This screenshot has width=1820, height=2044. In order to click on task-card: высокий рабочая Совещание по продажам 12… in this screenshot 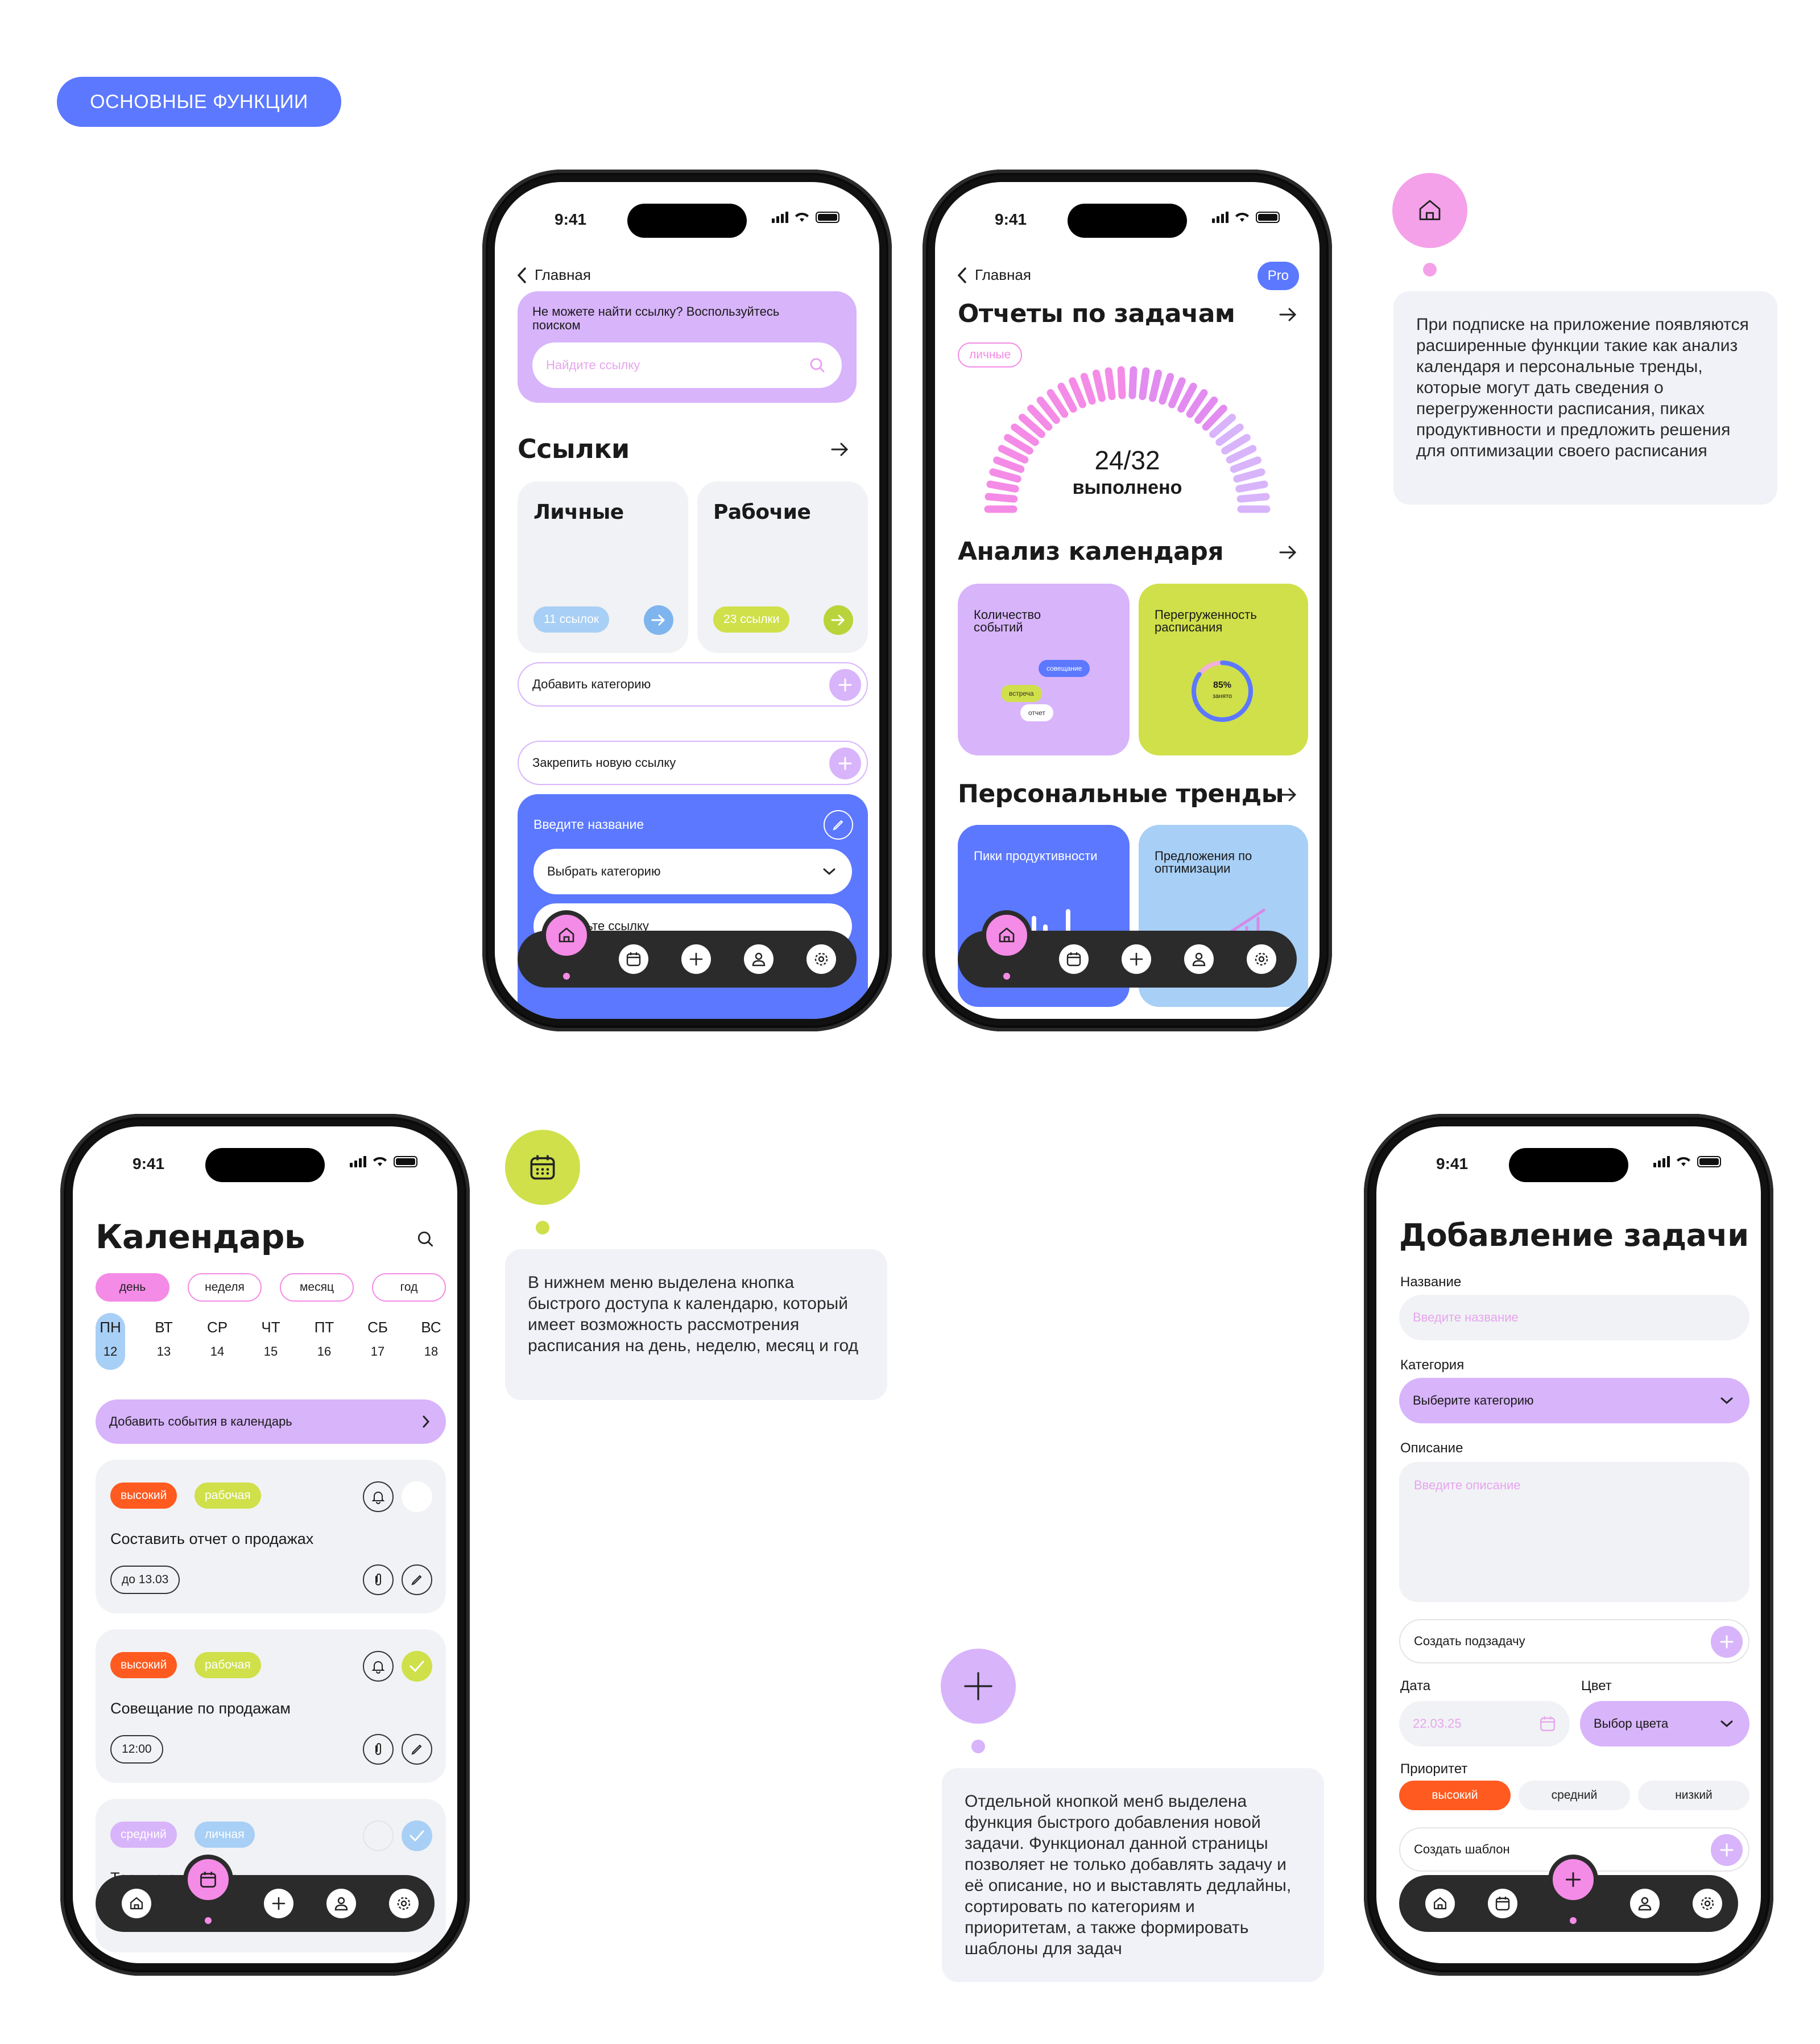, I will do `click(271, 1706)`.